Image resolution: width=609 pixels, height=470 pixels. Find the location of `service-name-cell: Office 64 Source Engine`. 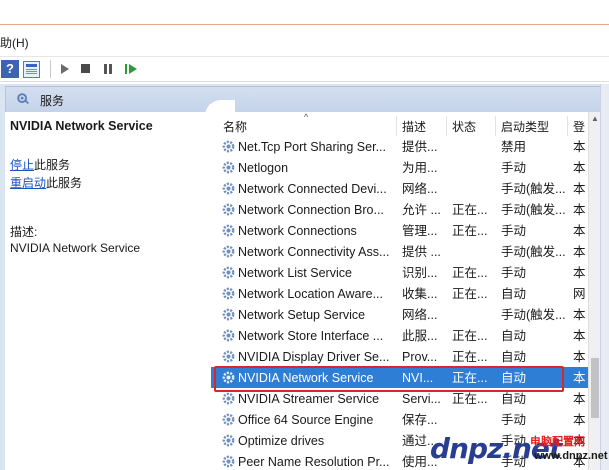

service-name-cell: Office 64 Source Engine is located at coordinates (306, 420).